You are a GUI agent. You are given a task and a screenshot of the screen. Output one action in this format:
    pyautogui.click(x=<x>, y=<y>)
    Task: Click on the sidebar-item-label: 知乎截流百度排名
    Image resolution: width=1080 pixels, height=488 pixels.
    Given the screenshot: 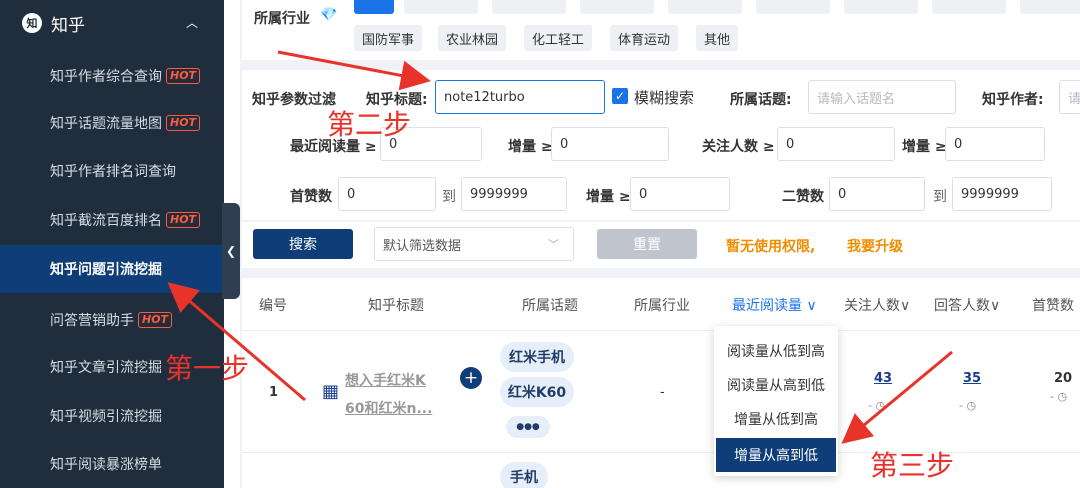 What is the action you would take?
    pyautogui.click(x=106, y=221)
    